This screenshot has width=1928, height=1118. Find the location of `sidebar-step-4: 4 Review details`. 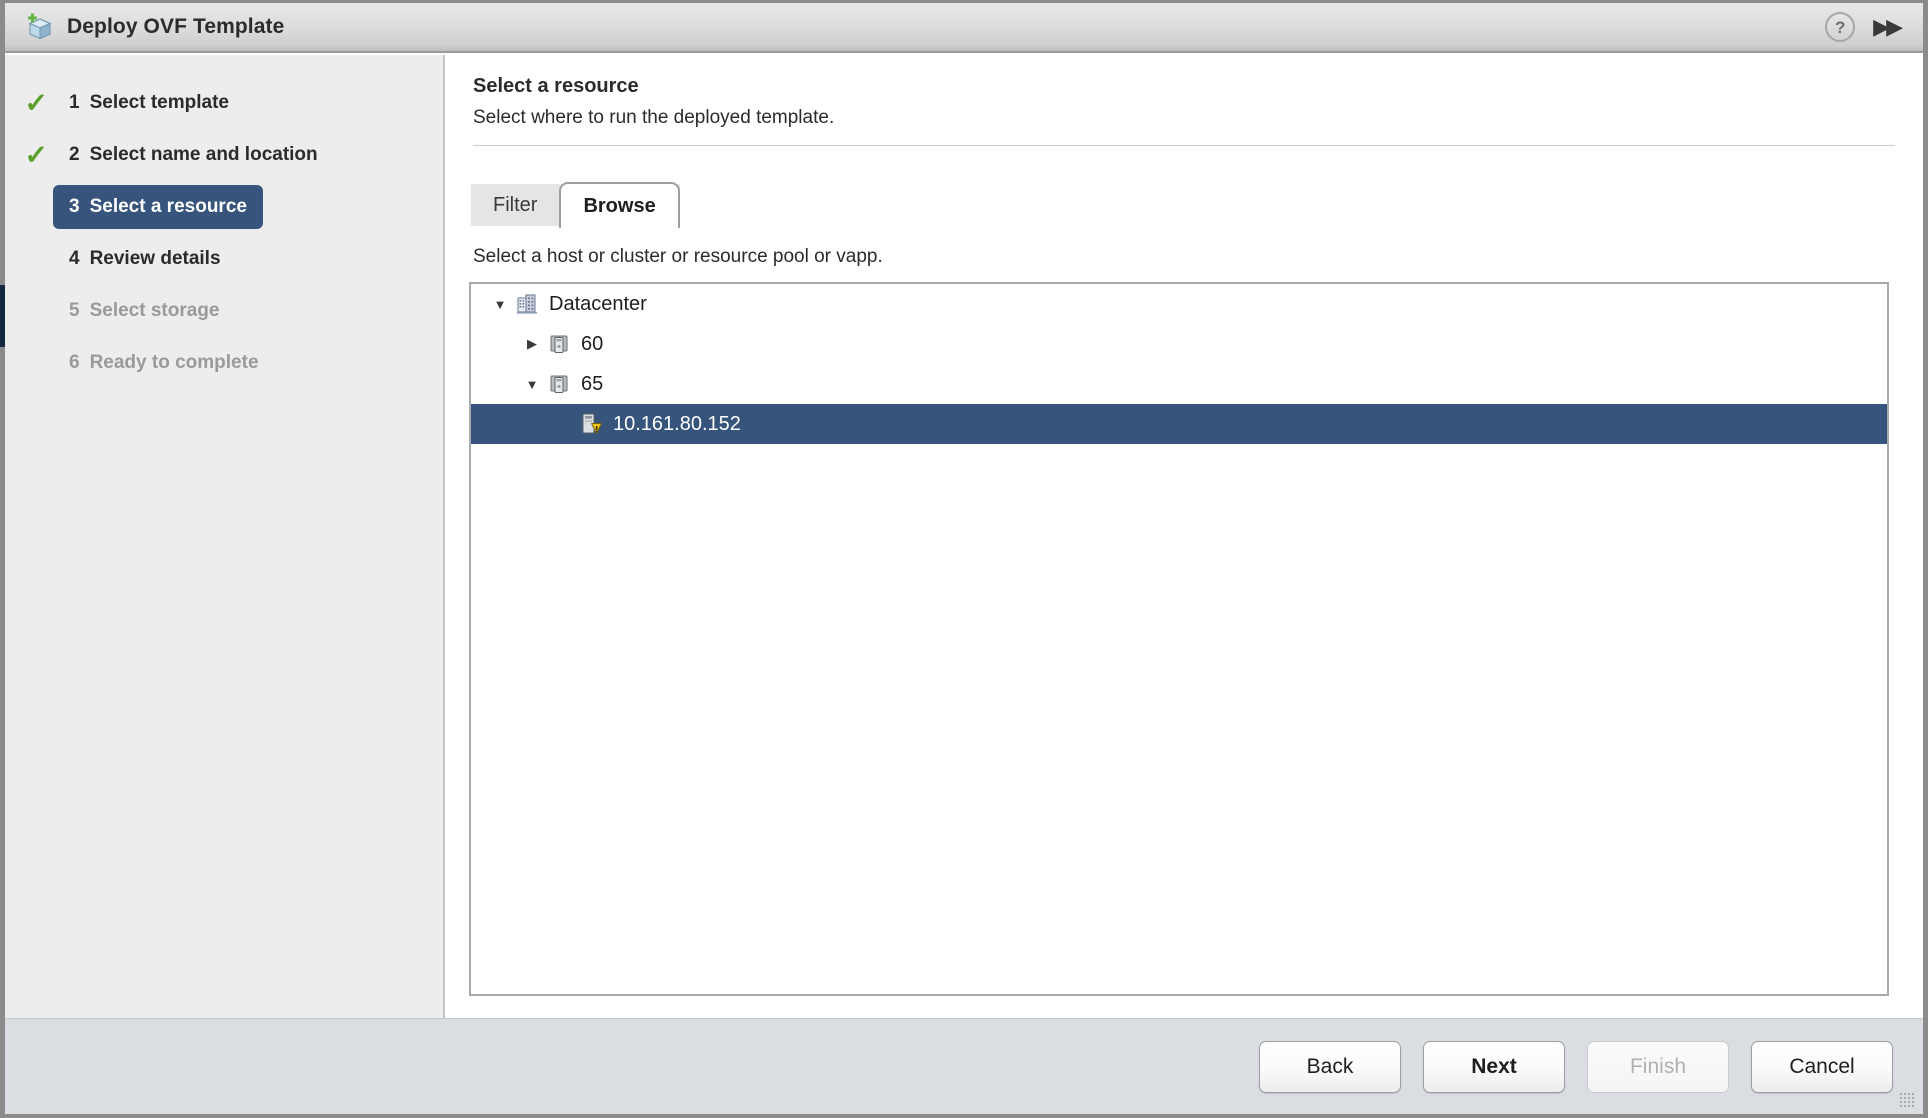

sidebar-step-4: 4 Review details is located at coordinates (224, 259).